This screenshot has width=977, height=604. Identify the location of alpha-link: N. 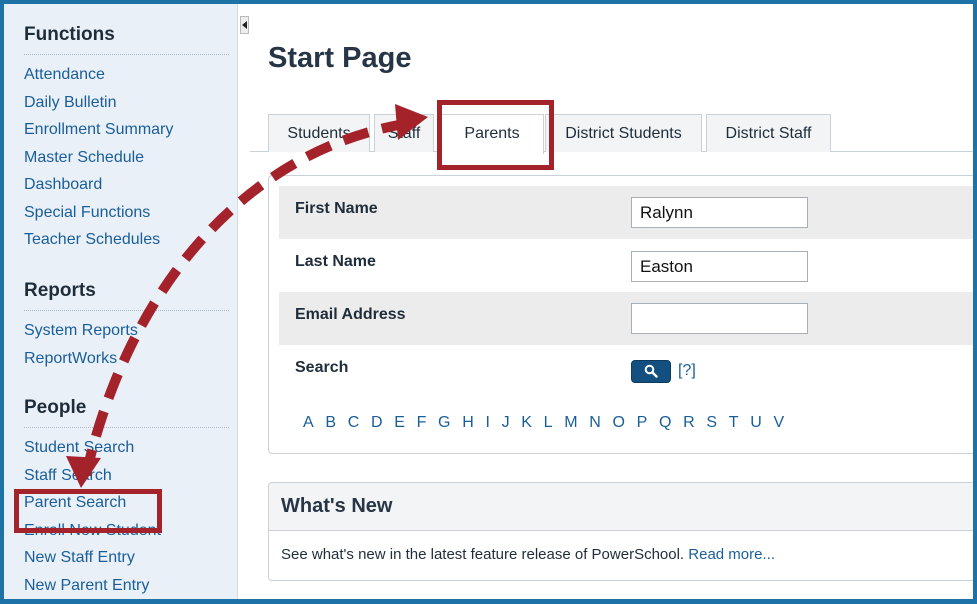
(595, 423).